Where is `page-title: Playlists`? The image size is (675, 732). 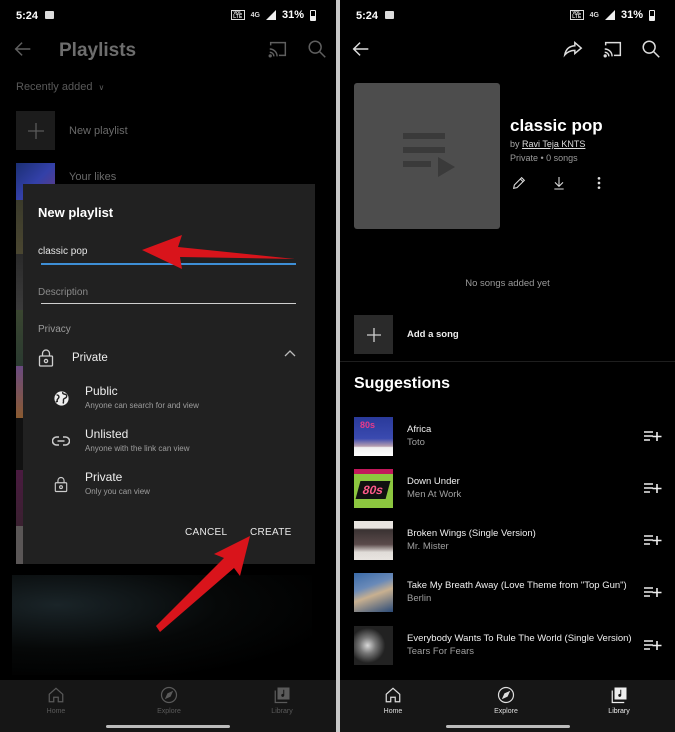 page-title: Playlists is located at coordinates (98, 50).